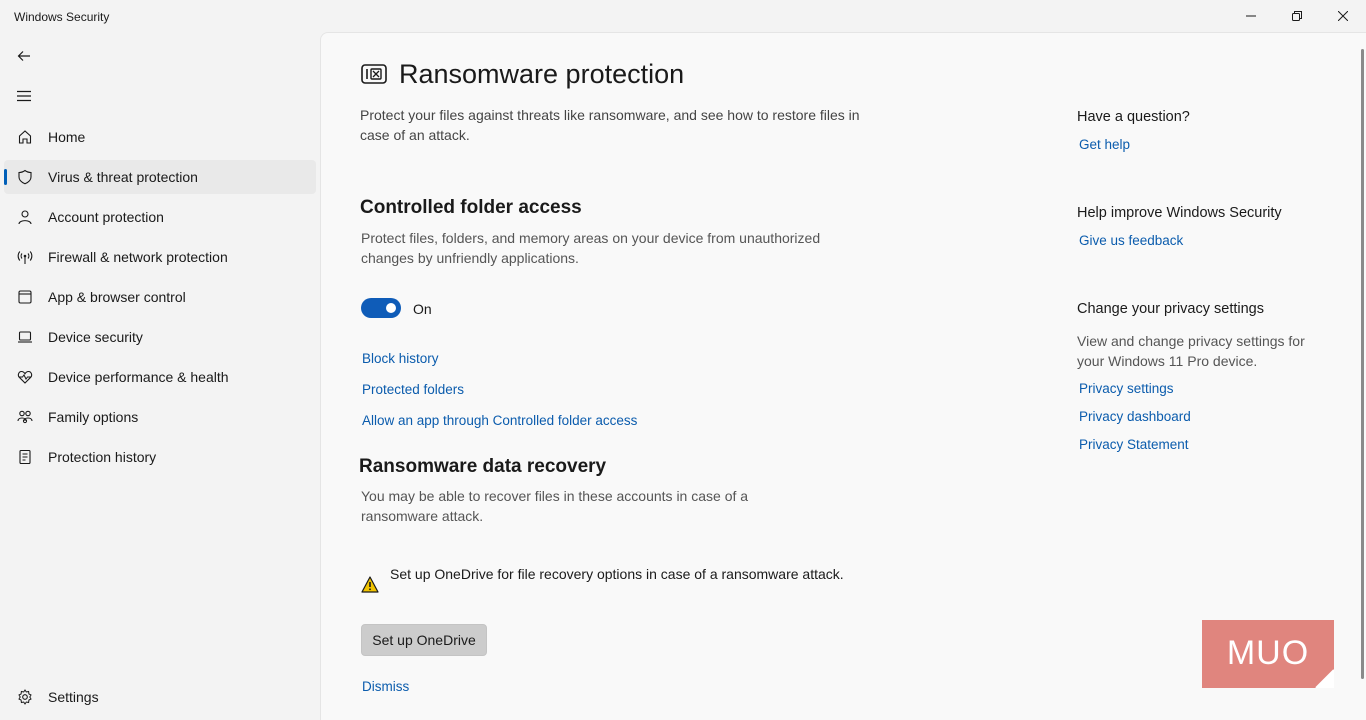  I want to click on sidebar-item-label: App & browser control, so click(117, 297).